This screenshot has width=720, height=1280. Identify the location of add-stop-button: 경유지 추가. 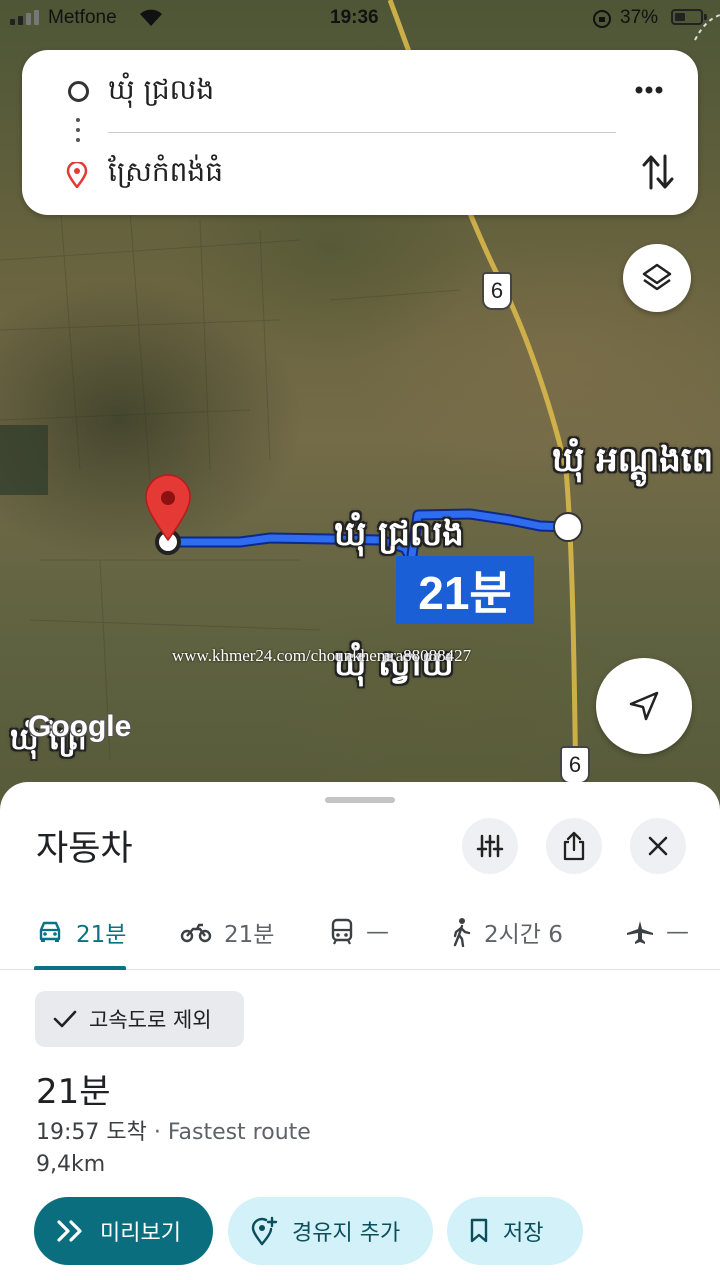
(330, 1231).